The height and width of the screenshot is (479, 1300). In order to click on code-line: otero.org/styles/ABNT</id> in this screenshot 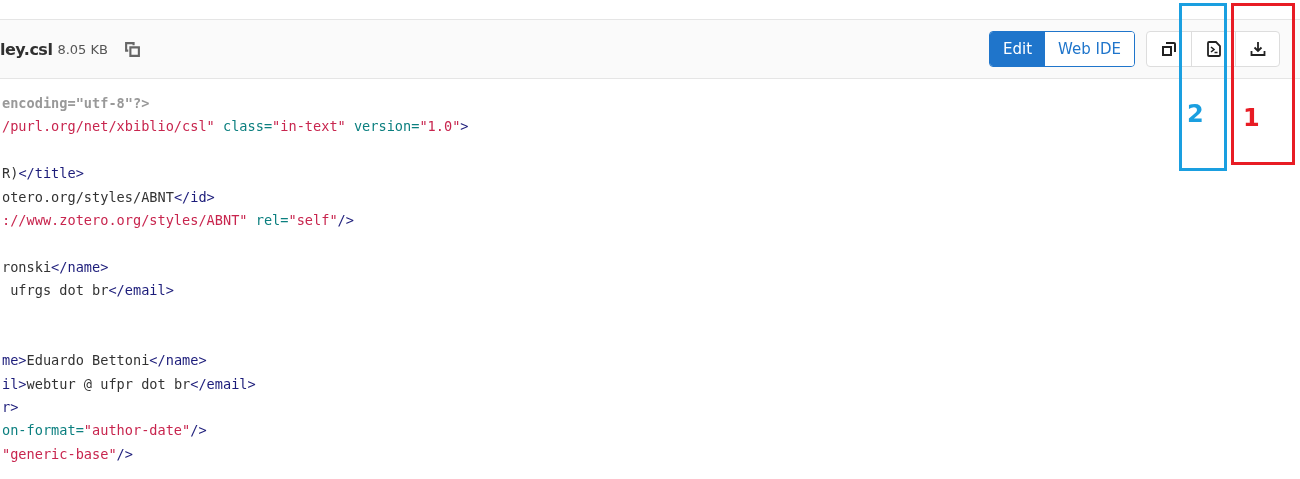, I will do `click(108, 197)`.